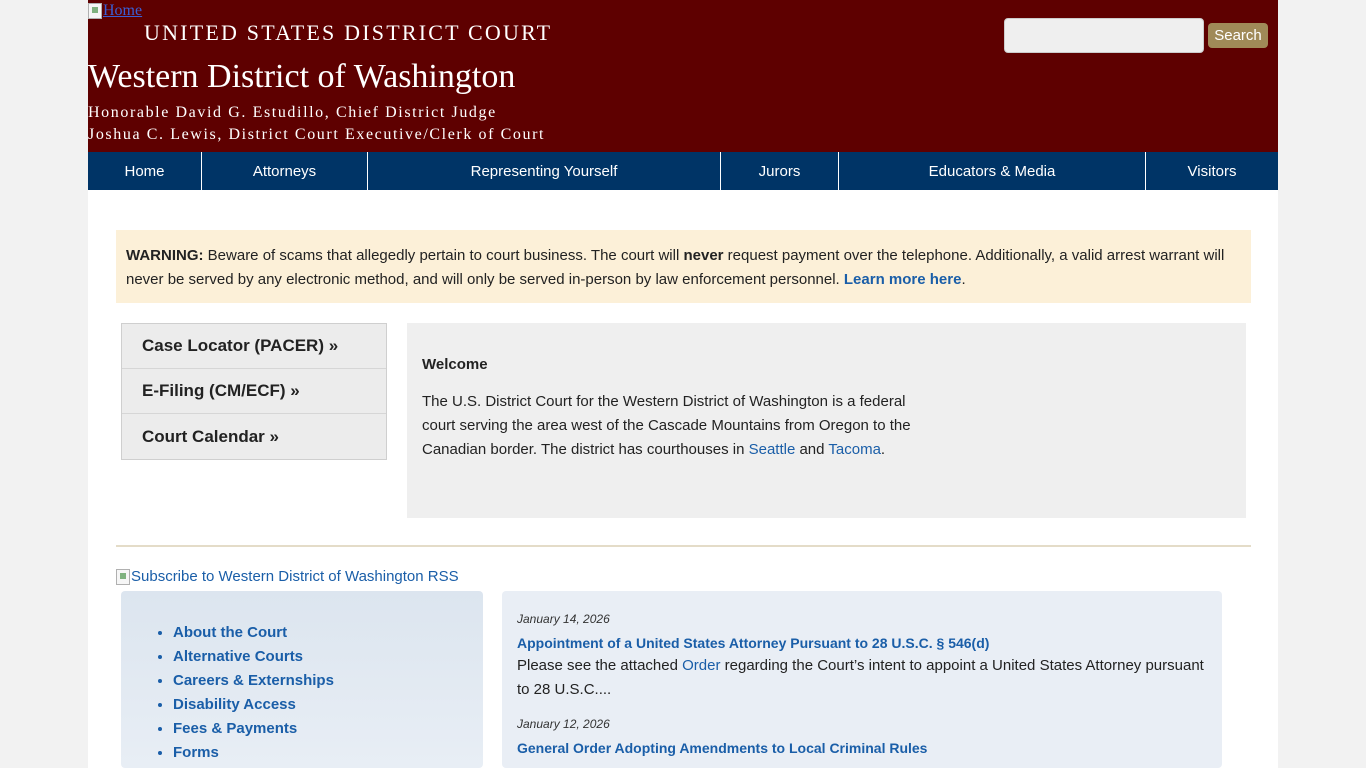  What do you see at coordinates (348, 32) in the screenshot?
I see `court-name: UNITED STATES DISTRICT COURT` at bounding box center [348, 32].